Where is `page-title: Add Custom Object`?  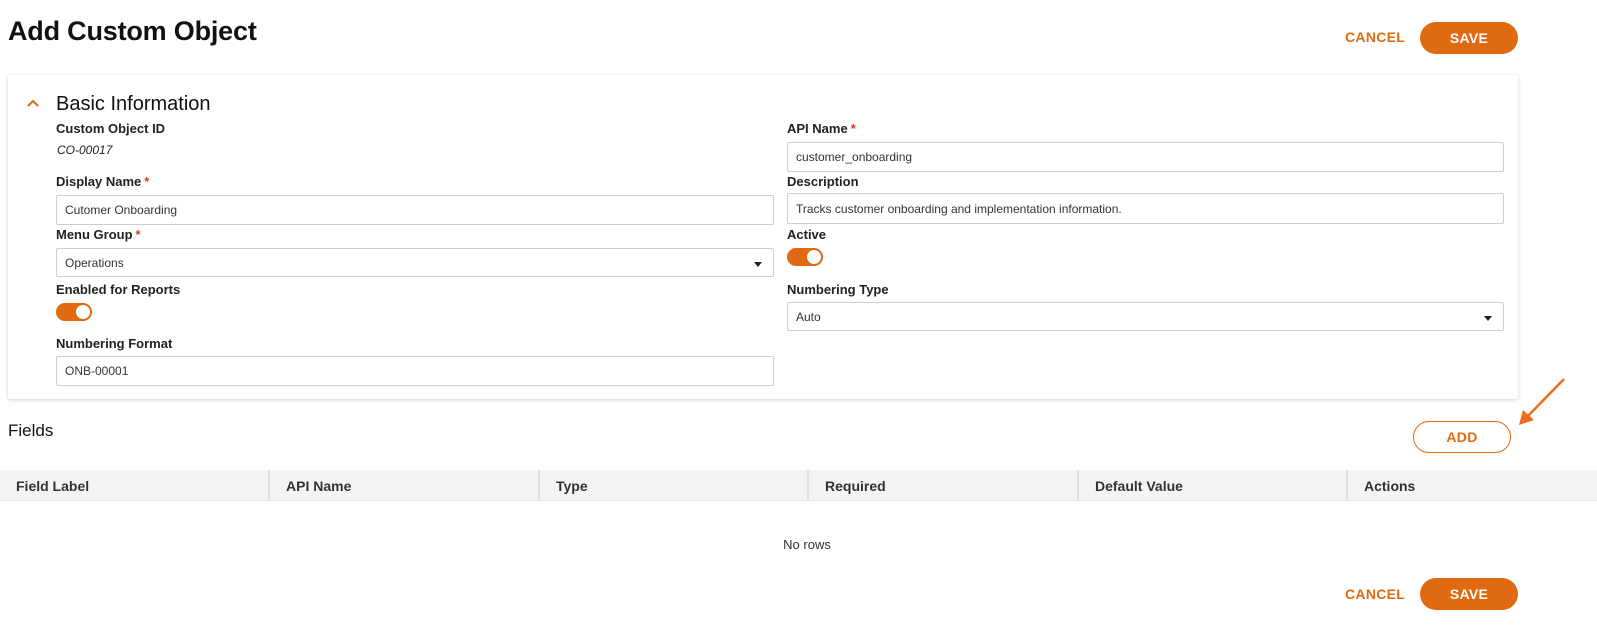
page-title: Add Custom Object is located at coordinates (132, 31).